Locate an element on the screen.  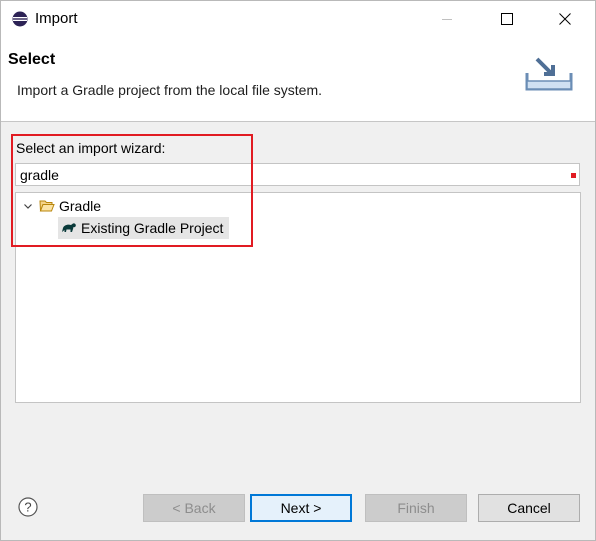
cancel-button-label: Cancel is located at coordinates (529, 508).